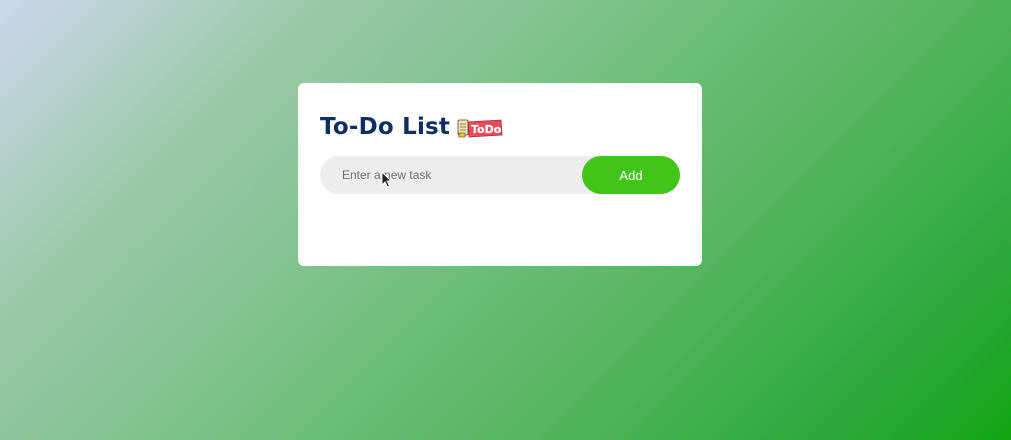  I want to click on page-title-text: To-Do List, so click(385, 127).